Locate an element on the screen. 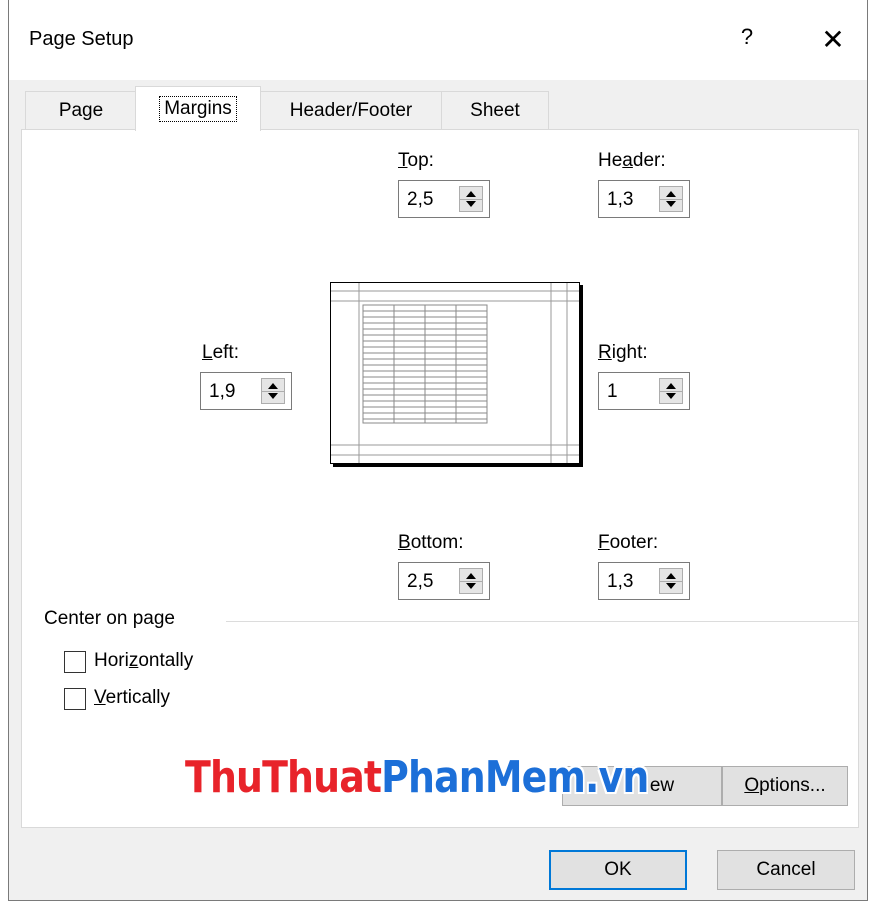 The image size is (870, 903). horizontally-checkbox is located at coordinates (75, 662).